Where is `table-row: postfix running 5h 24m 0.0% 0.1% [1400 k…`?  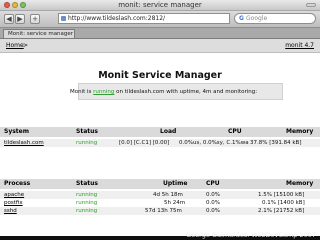 table-row: postfix running 5h 24m 0.0% 0.1% [1400 k… is located at coordinates (160, 203).